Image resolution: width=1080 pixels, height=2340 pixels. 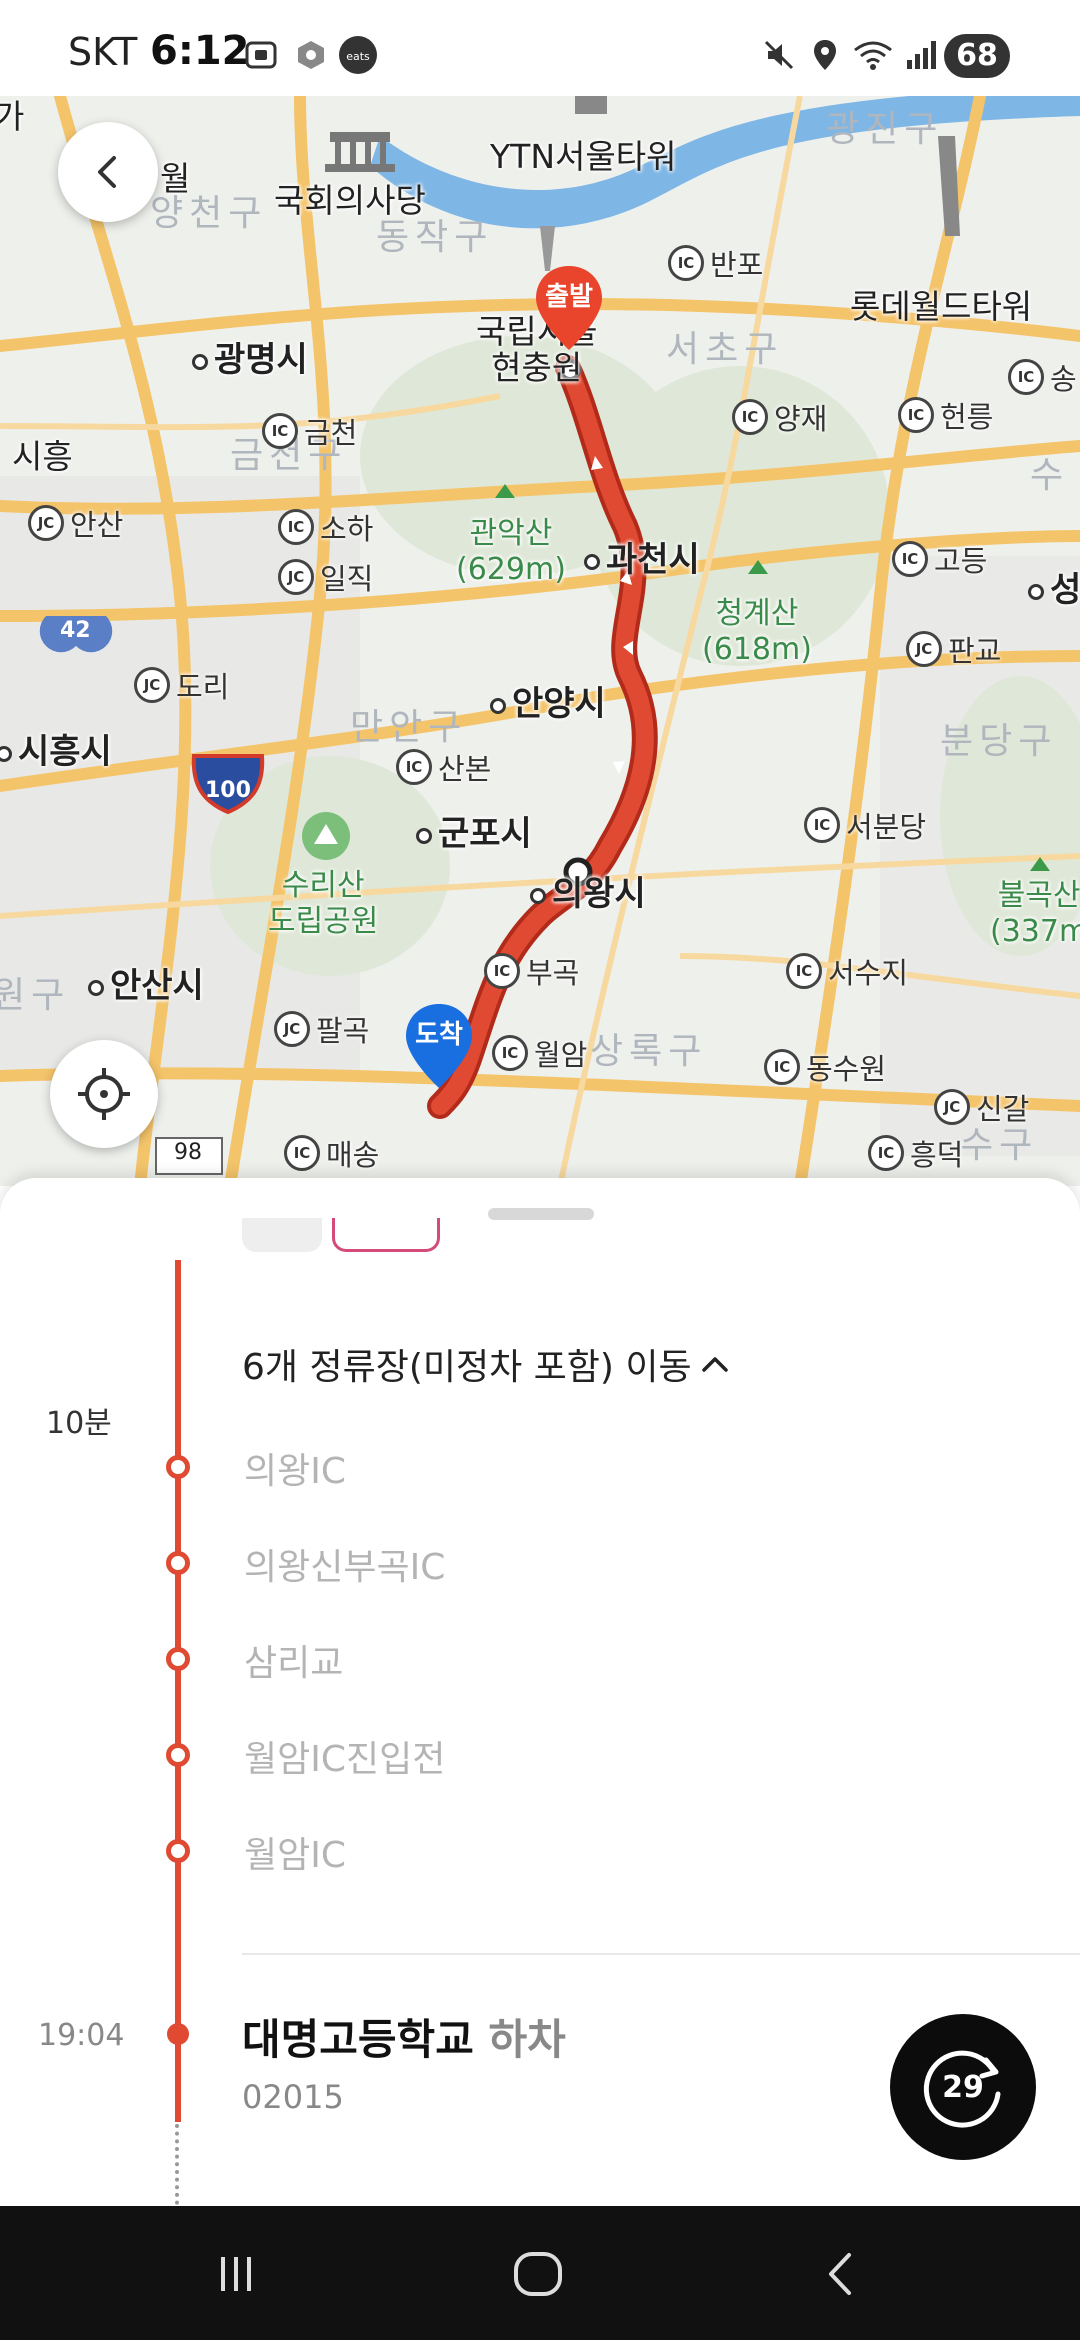 What do you see at coordinates (661, 1954) in the screenshot?
I see `divider` at bounding box center [661, 1954].